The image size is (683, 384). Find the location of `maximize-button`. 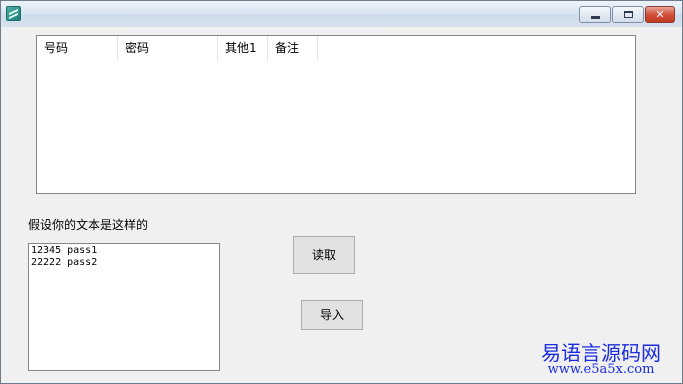

maximize-button is located at coordinates (628, 14).